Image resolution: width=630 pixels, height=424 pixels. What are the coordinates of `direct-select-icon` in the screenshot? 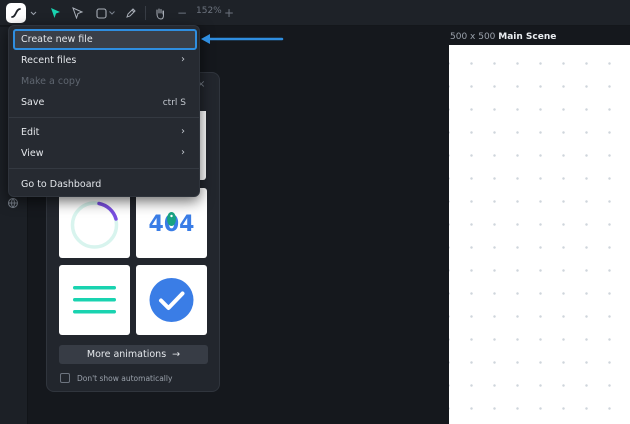 It's located at (78, 13).